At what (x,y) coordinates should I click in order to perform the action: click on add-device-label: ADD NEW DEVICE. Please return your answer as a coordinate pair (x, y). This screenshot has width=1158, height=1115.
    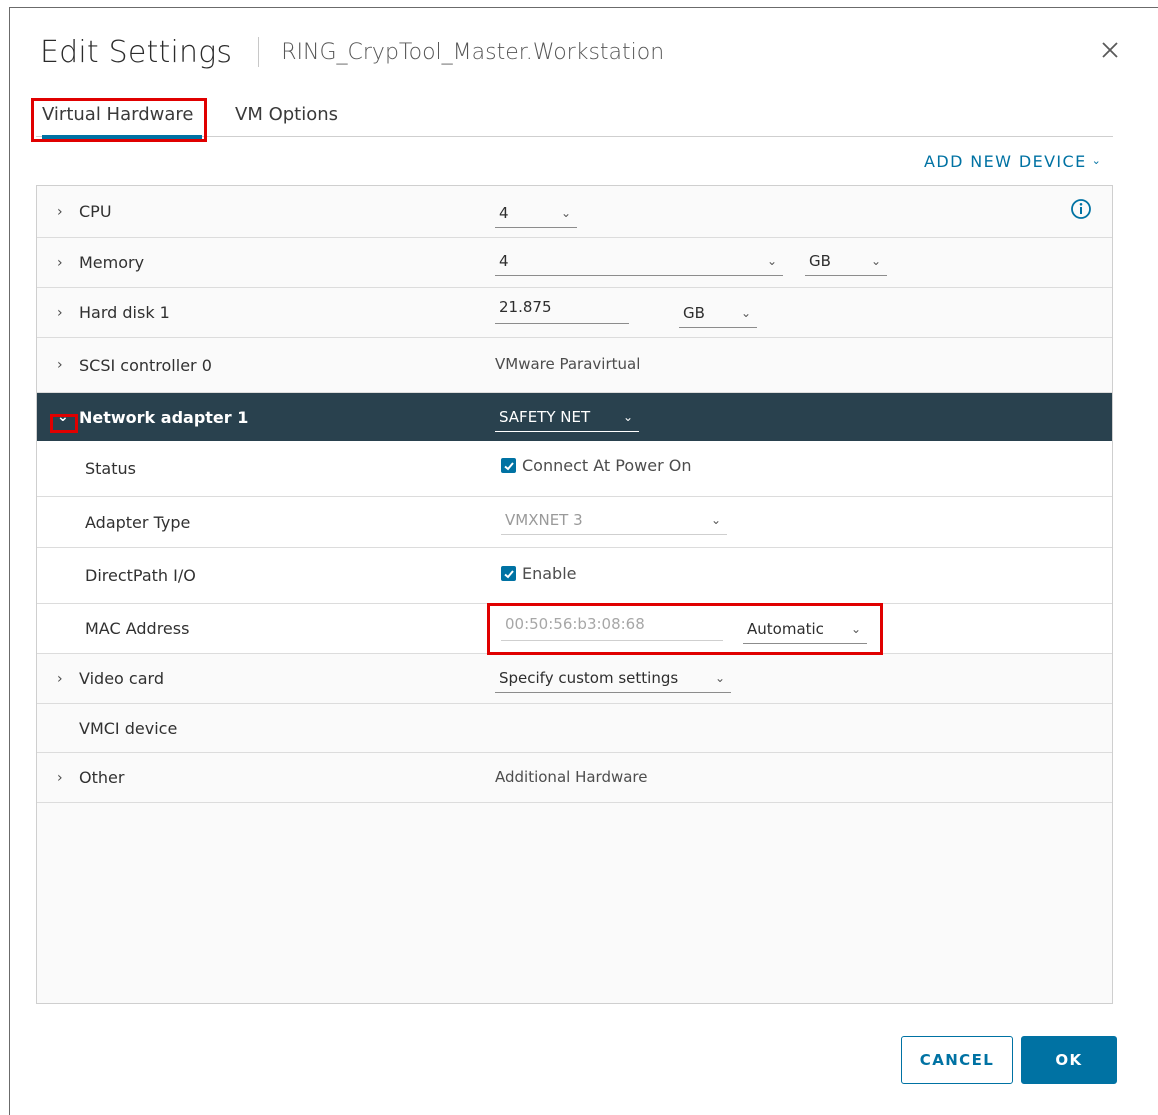
    Looking at the image, I should click on (1005, 161).